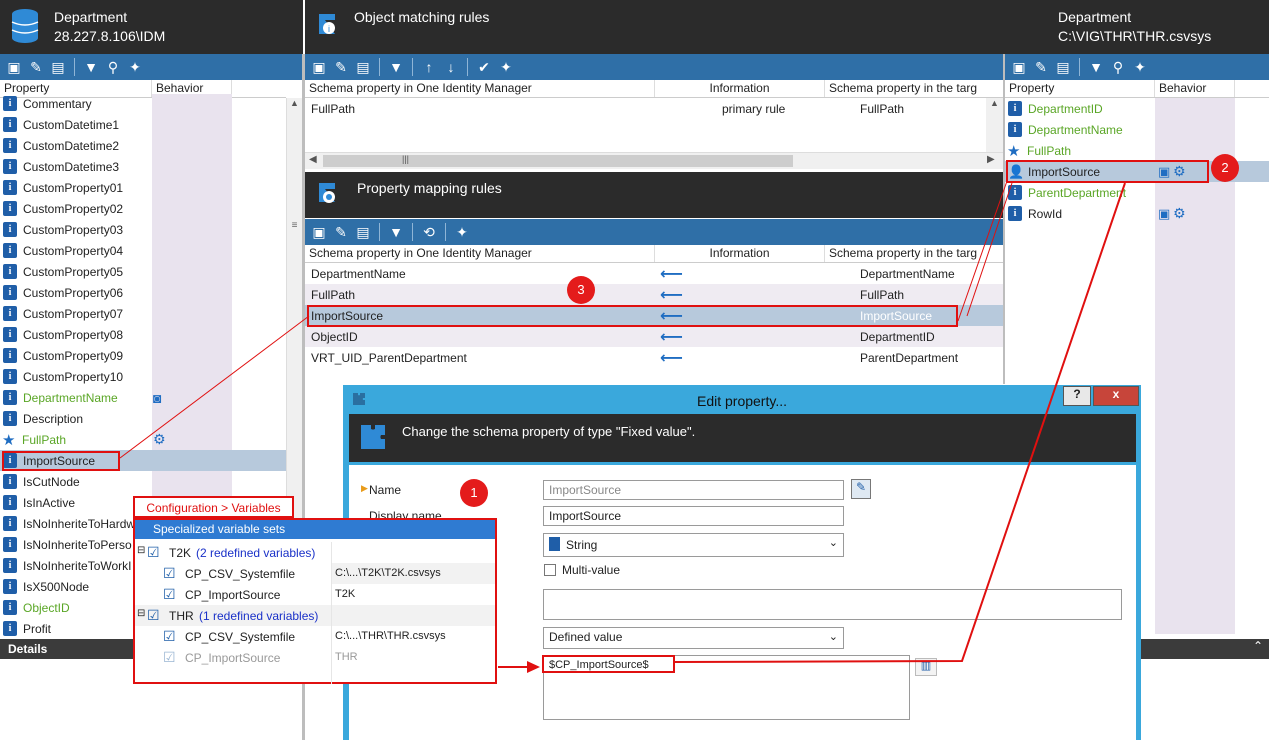 The image size is (1269, 740). What do you see at coordinates (474, 493) in the screenshot?
I see `step-badge-1: 1` at bounding box center [474, 493].